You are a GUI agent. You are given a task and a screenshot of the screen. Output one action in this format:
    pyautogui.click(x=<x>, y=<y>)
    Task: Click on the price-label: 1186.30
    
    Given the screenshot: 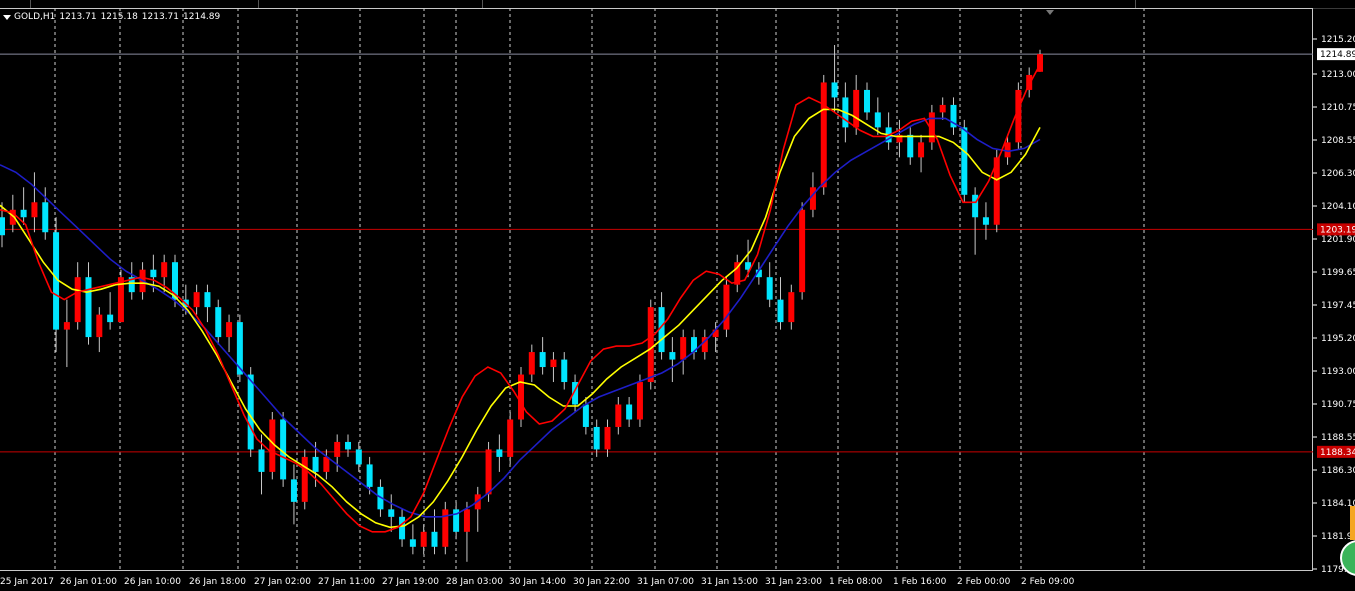 What is the action you would take?
    pyautogui.click(x=1338, y=471)
    